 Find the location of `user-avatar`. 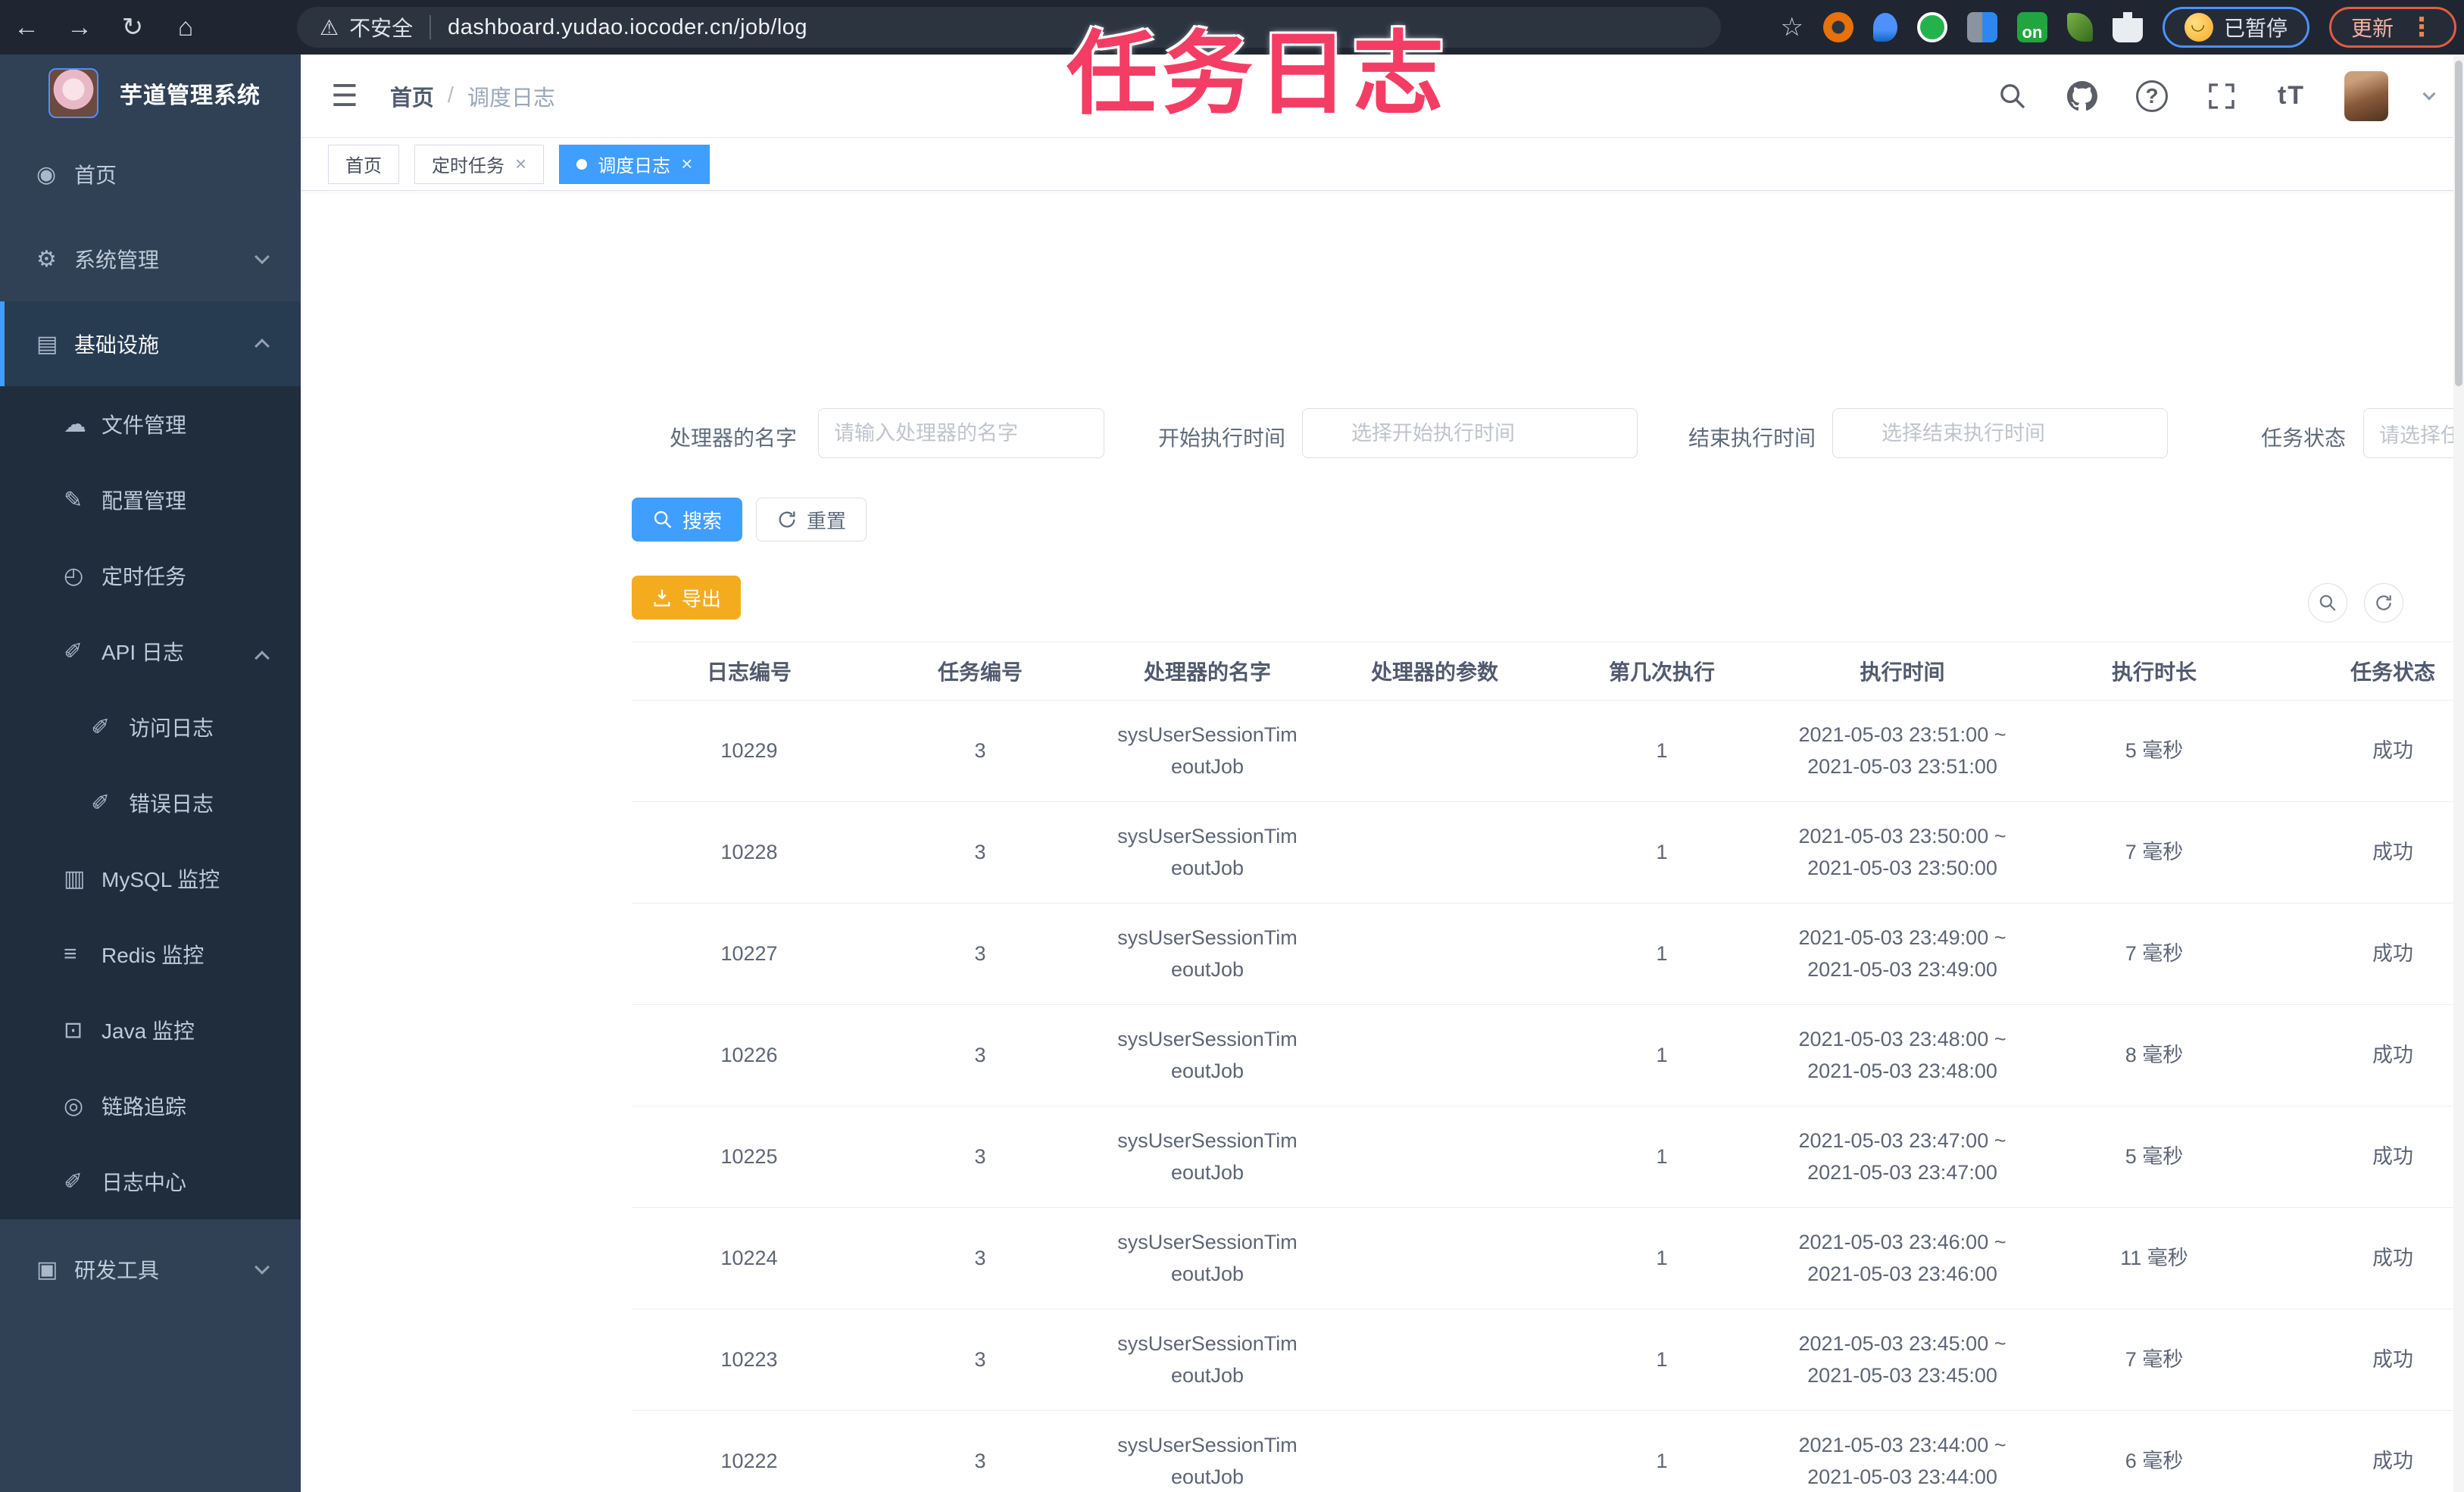

user-avatar is located at coordinates (2366, 96).